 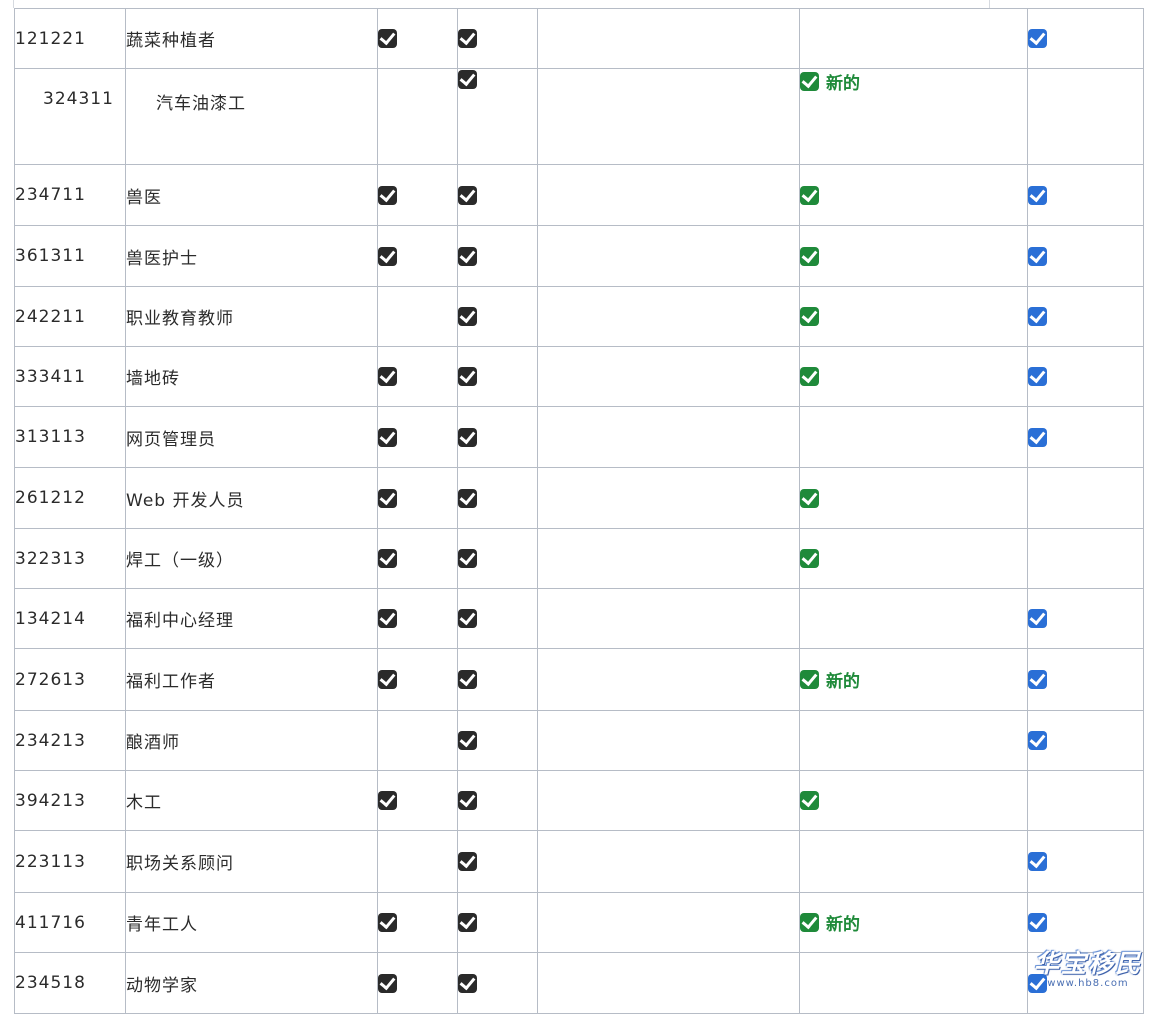 I want to click on table-row: 324311 汽车油漆工 新的, so click(x=579, y=116).